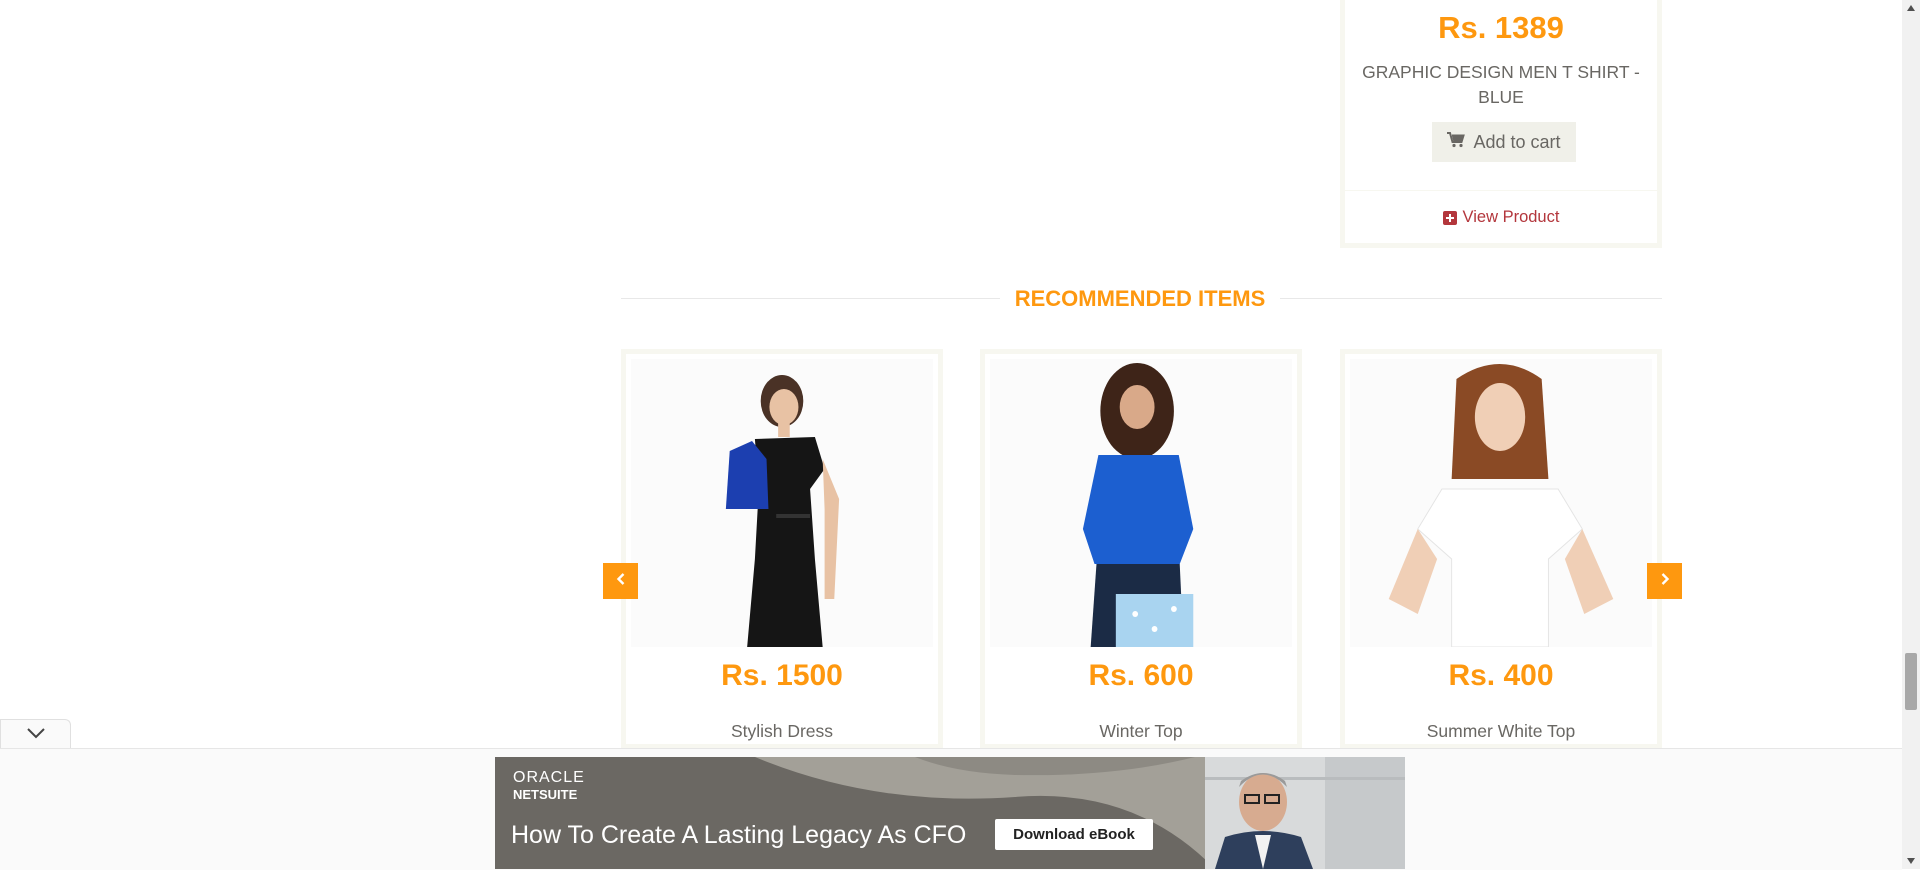 The image size is (1920, 870). I want to click on product-price: Rs. 400, so click(1501, 675).